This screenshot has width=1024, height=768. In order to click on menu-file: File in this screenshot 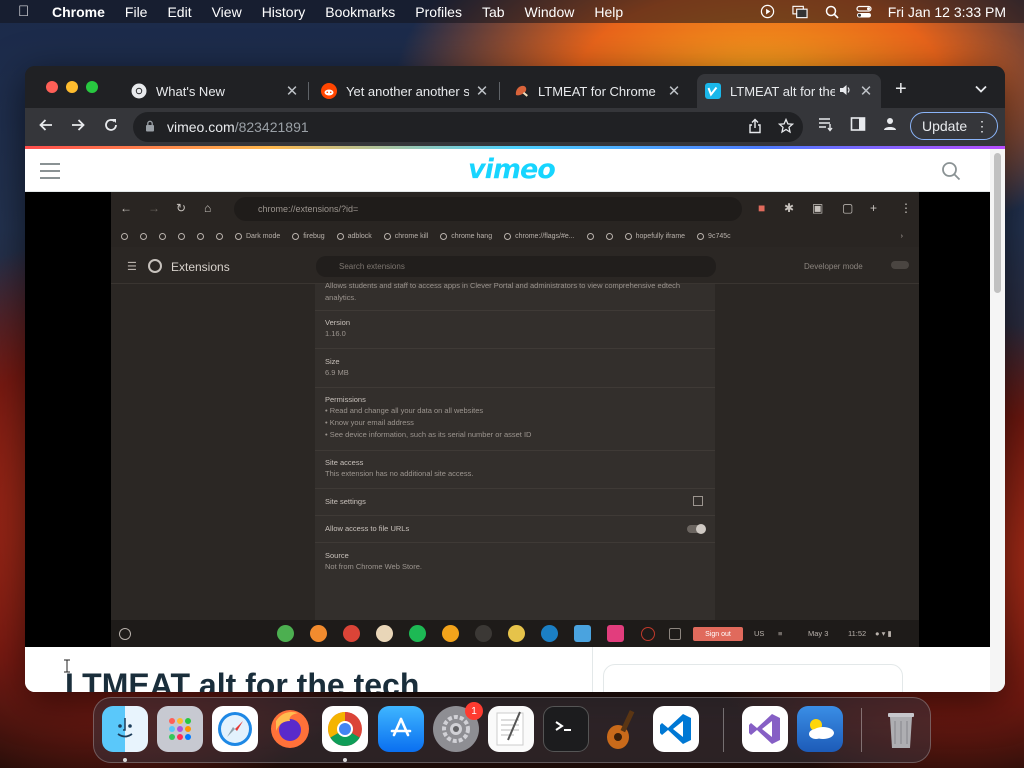, I will do `click(136, 12)`.